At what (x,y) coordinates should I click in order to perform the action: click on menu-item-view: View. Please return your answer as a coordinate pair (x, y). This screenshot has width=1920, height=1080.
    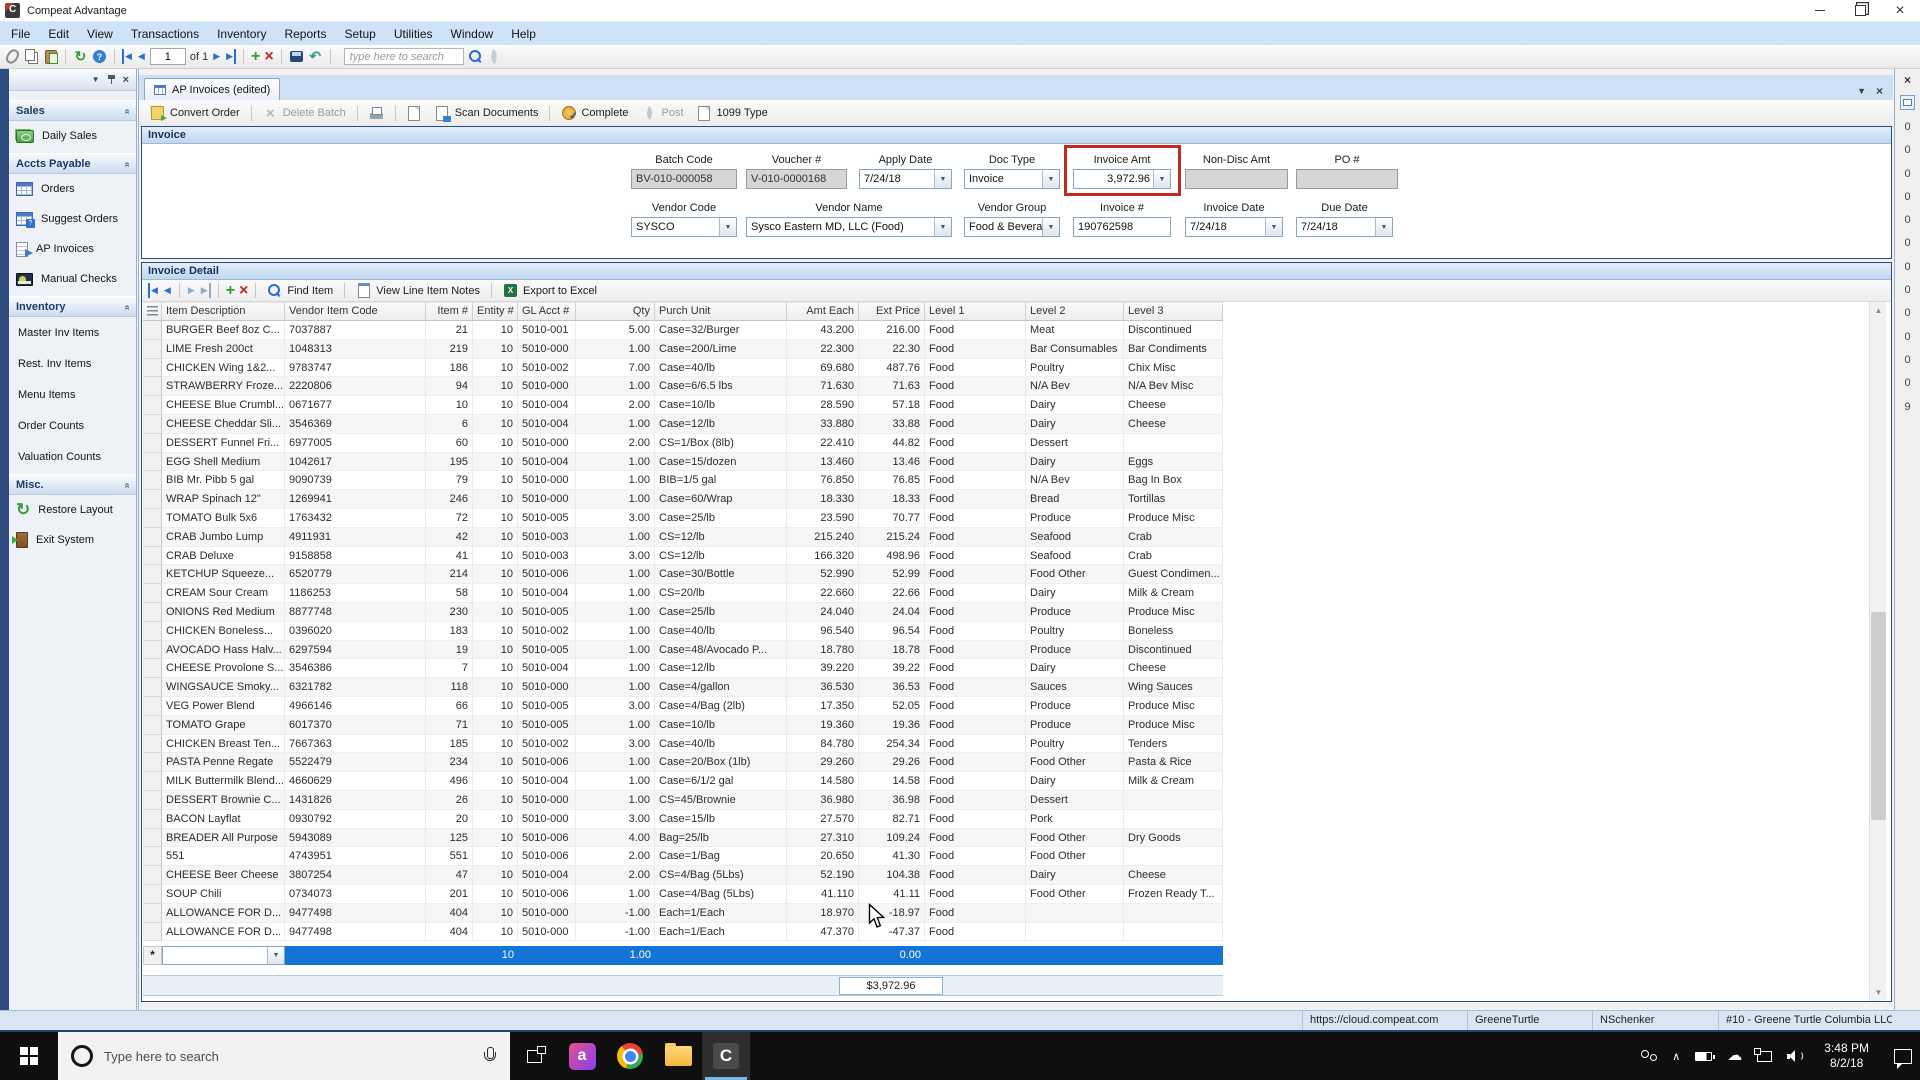
    Looking at the image, I should click on (100, 33).